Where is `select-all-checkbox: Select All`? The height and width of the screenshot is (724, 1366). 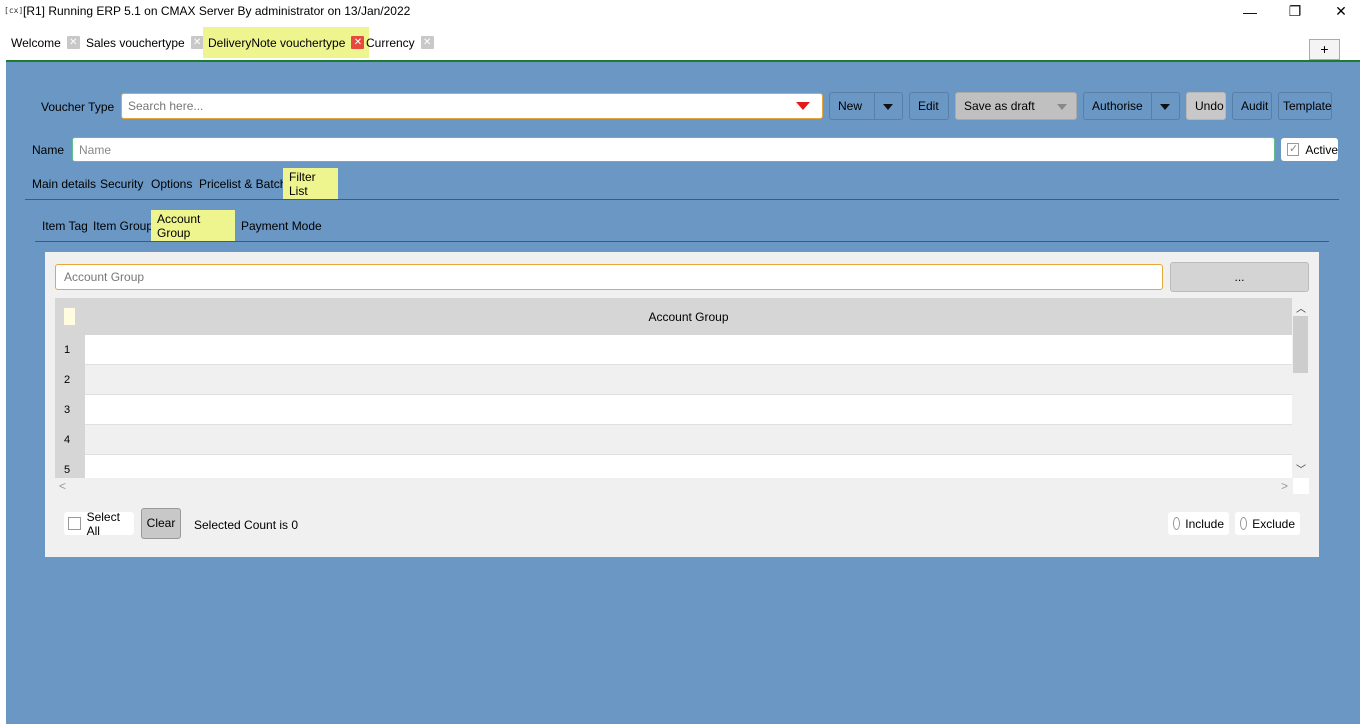 select-all-checkbox: Select All is located at coordinates (99, 523).